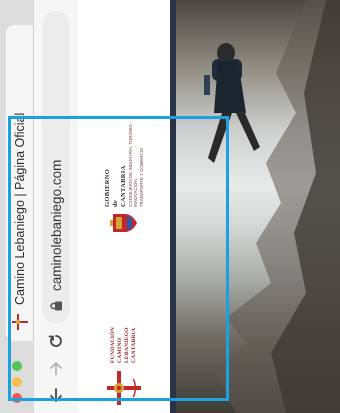  I want to click on browser-toolbar: caminolebaniego.com, so click(56, 206).